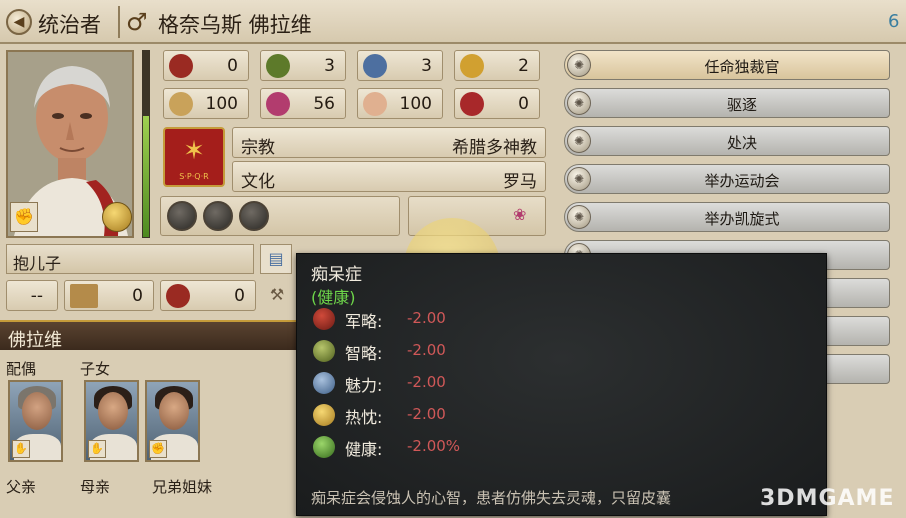 The width and height of the screenshot is (906, 518). I want to click on action-label: 驱逐, so click(741, 105).